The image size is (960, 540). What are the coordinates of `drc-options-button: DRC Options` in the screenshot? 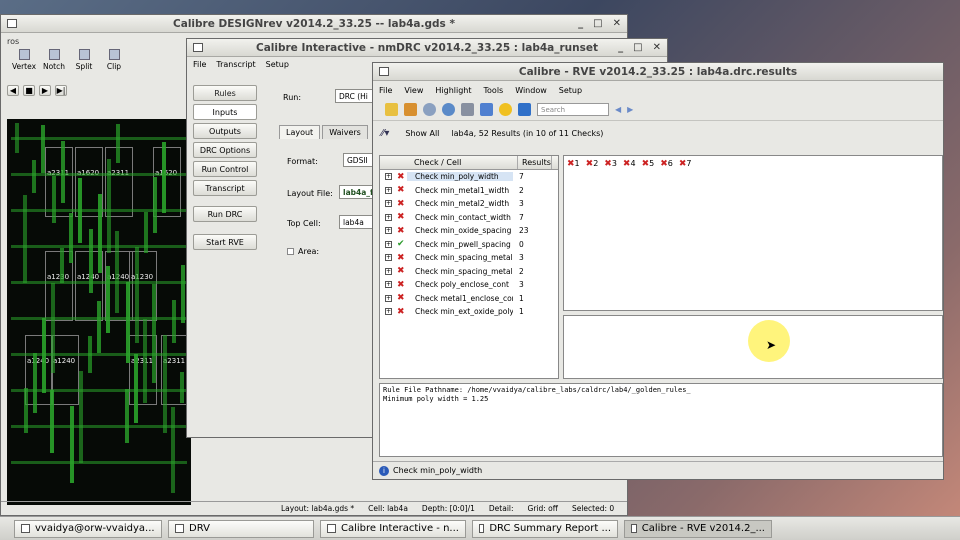 It's located at (225, 150).